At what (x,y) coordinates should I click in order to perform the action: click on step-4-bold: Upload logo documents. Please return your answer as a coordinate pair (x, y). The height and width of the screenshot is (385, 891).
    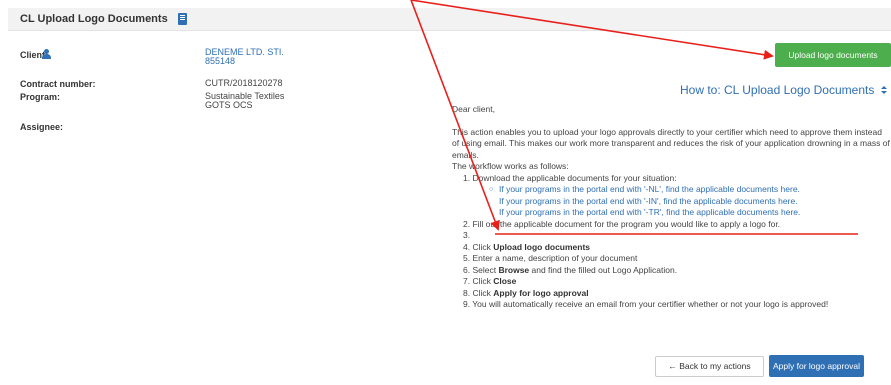
    Looking at the image, I should click on (542, 246).